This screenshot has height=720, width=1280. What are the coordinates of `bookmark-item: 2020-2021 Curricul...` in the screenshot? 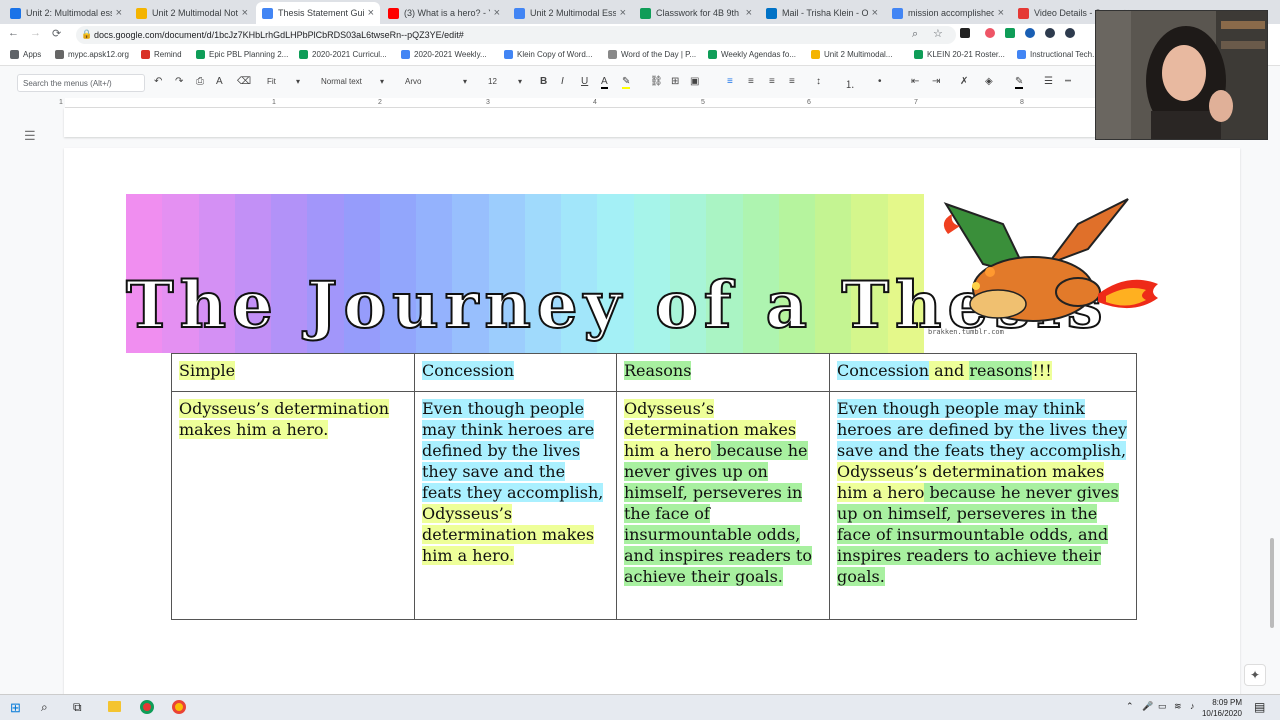 It's located at (343, 54).